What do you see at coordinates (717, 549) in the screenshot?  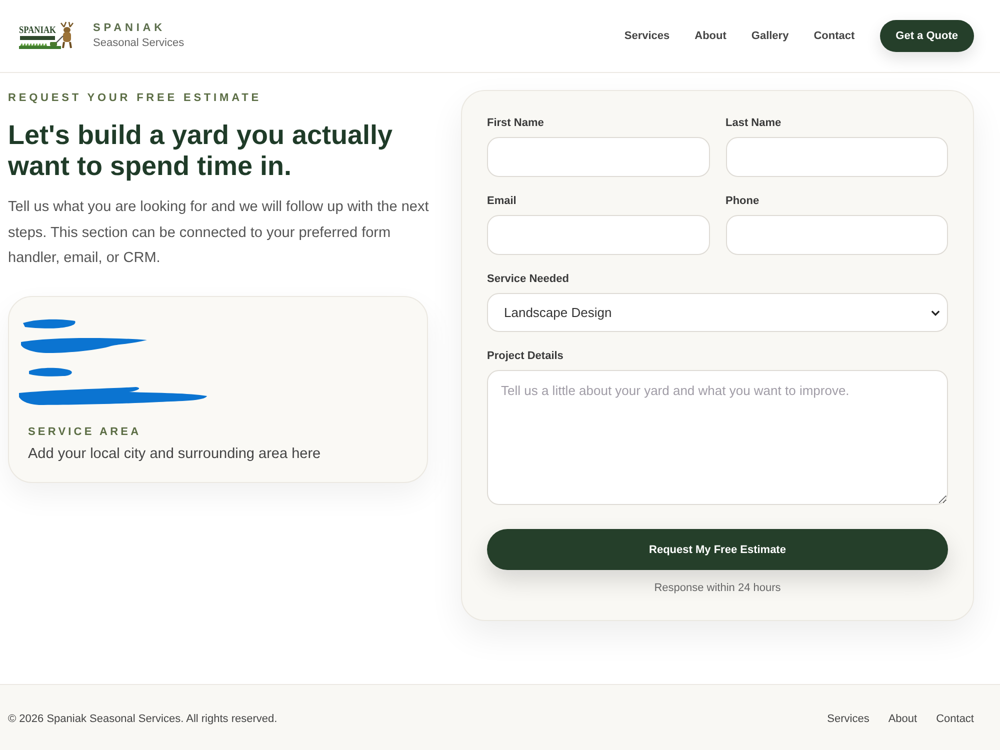 I see `submit-button: Request My Free Estimate` at bounding box center [717, 549].